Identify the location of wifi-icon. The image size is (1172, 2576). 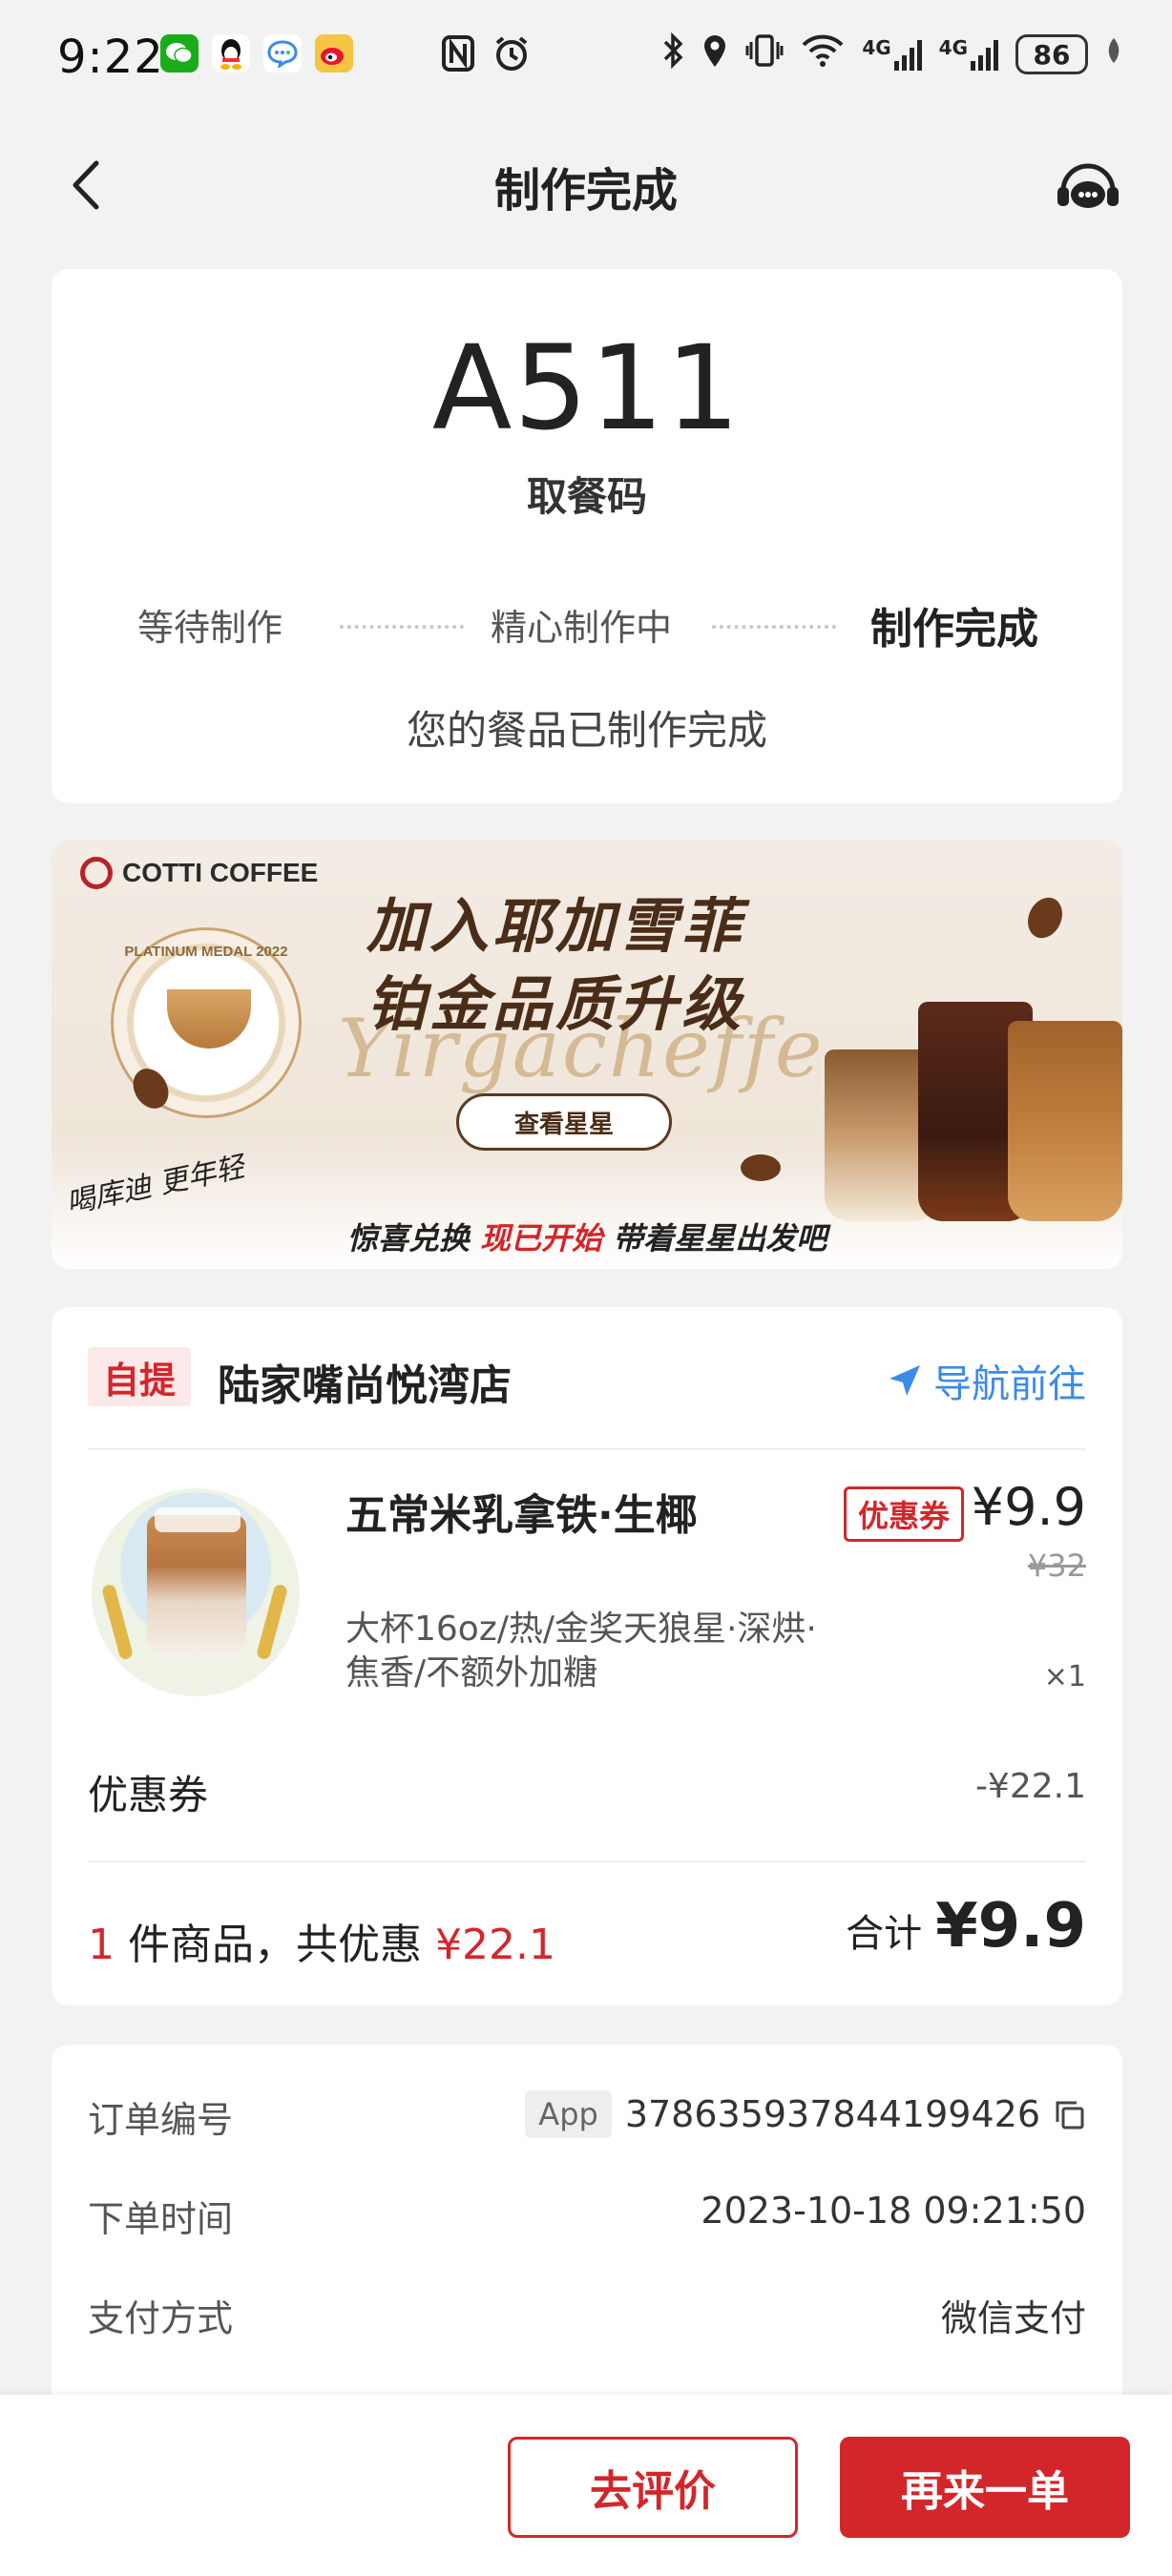
(823, 54).